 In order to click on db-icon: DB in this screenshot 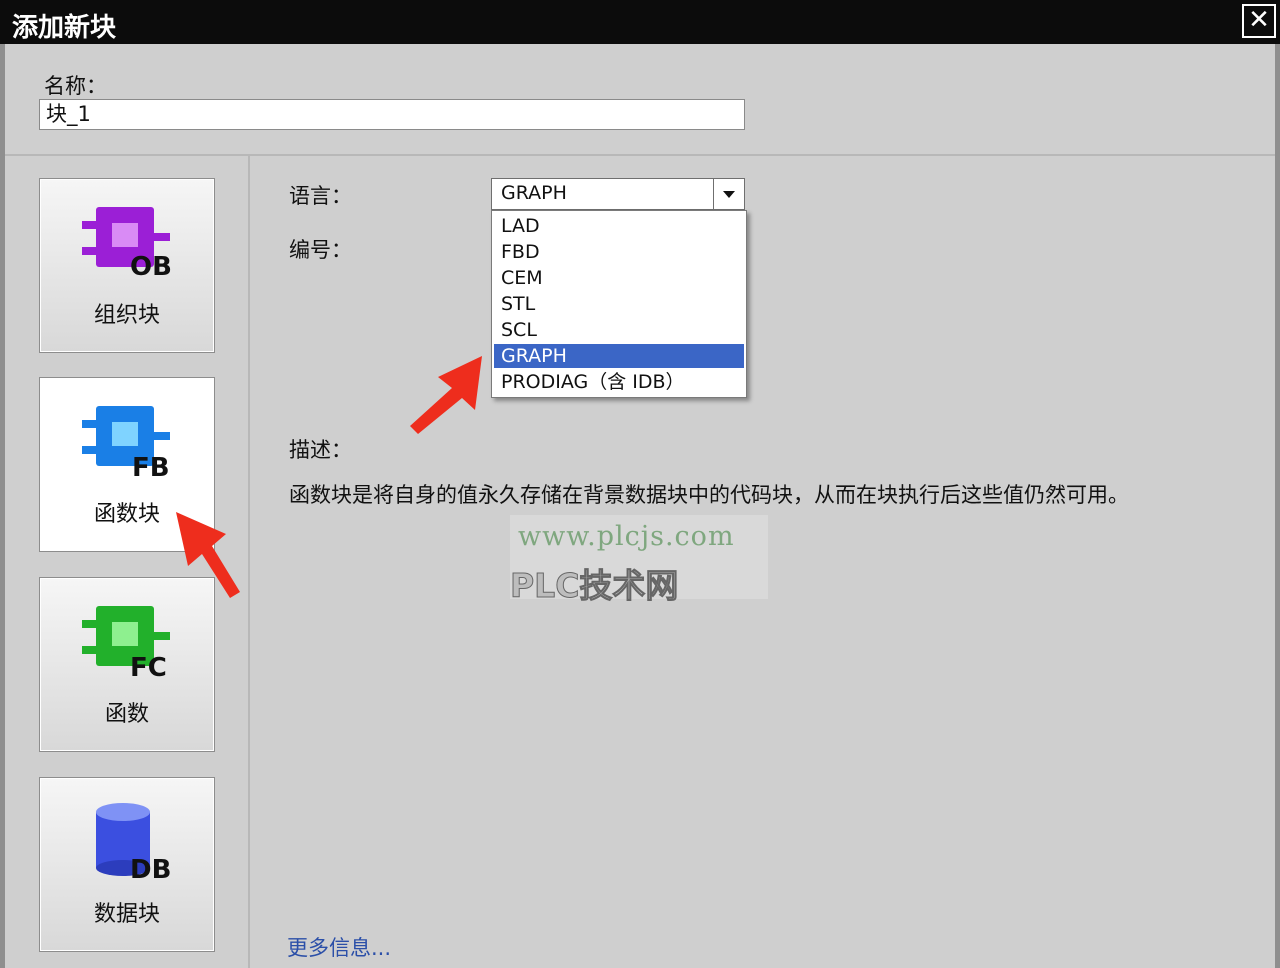, I will do `click(133, 842)`.